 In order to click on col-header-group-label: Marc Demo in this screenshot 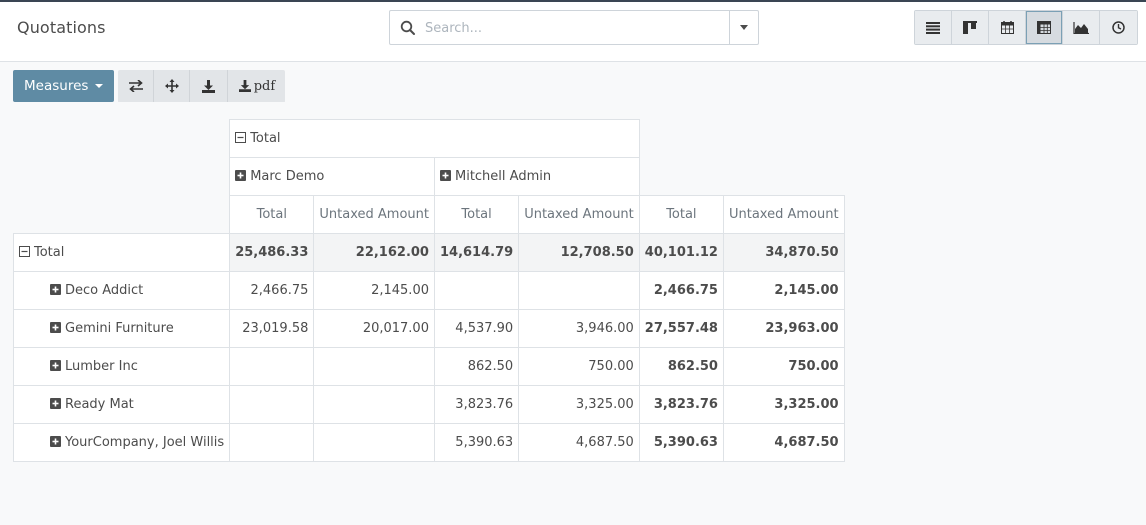, I will do `click(287, 176)`.